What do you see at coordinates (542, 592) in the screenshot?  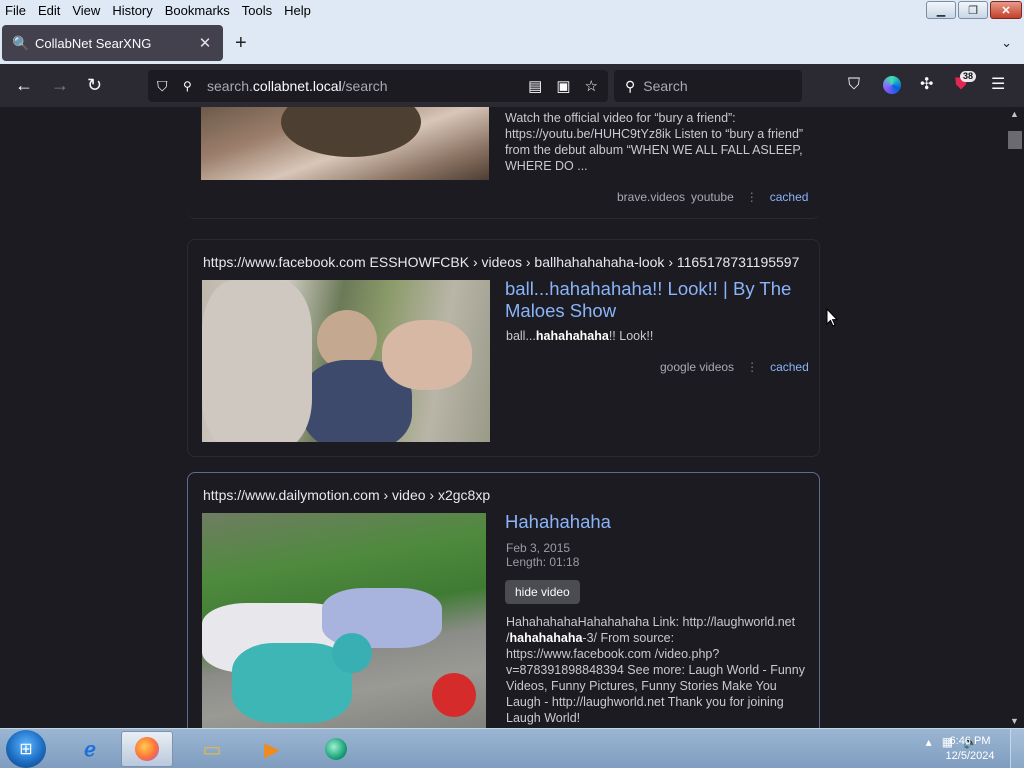 I see `hide-video-button: hide video` at bounding box center [542, 592].